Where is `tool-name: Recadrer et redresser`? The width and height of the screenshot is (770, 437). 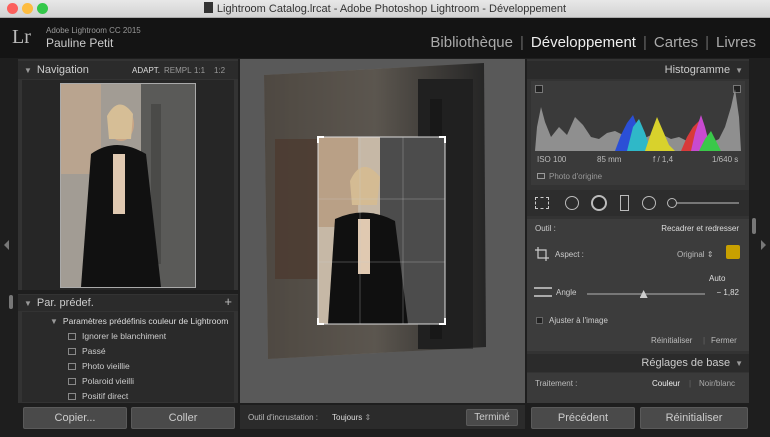 tool-name: Recadrer et redresser is located at coordinates (700, 228).